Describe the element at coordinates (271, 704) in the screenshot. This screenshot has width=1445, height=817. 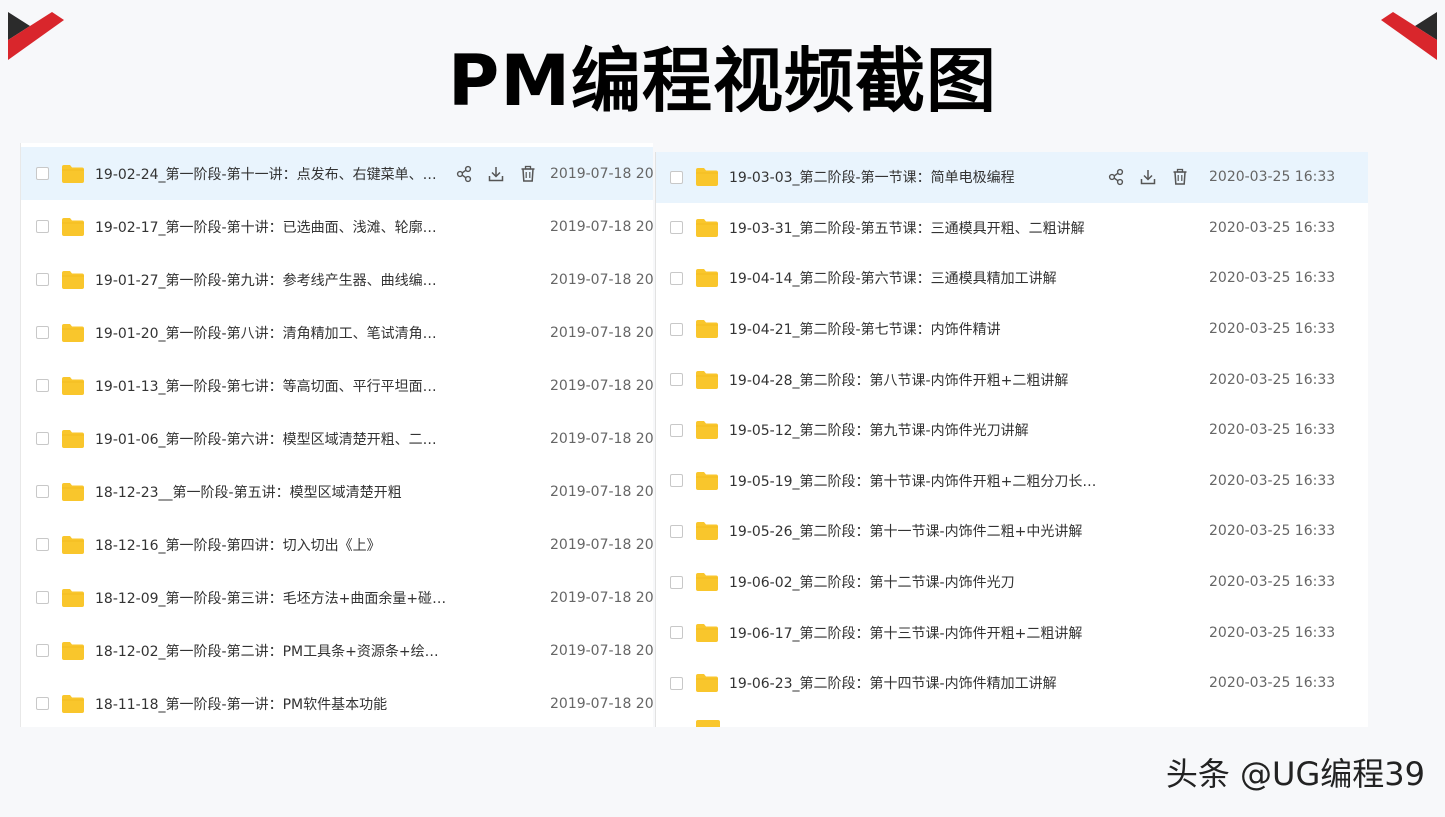
I see `file-name: 18-11-18_第一阶段-第一讲：PM软件基本功能` at that location.